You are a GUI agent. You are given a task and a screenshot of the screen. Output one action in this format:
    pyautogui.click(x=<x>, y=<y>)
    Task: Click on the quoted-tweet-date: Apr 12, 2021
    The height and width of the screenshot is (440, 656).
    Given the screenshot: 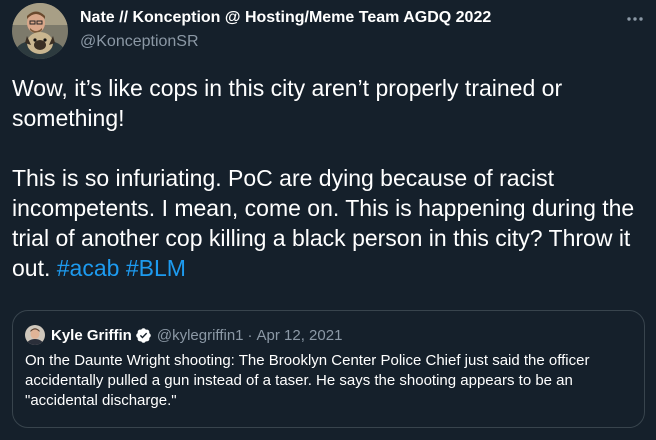 What is the action you would take?
    pyautogui.click(x=300, y=335)
    